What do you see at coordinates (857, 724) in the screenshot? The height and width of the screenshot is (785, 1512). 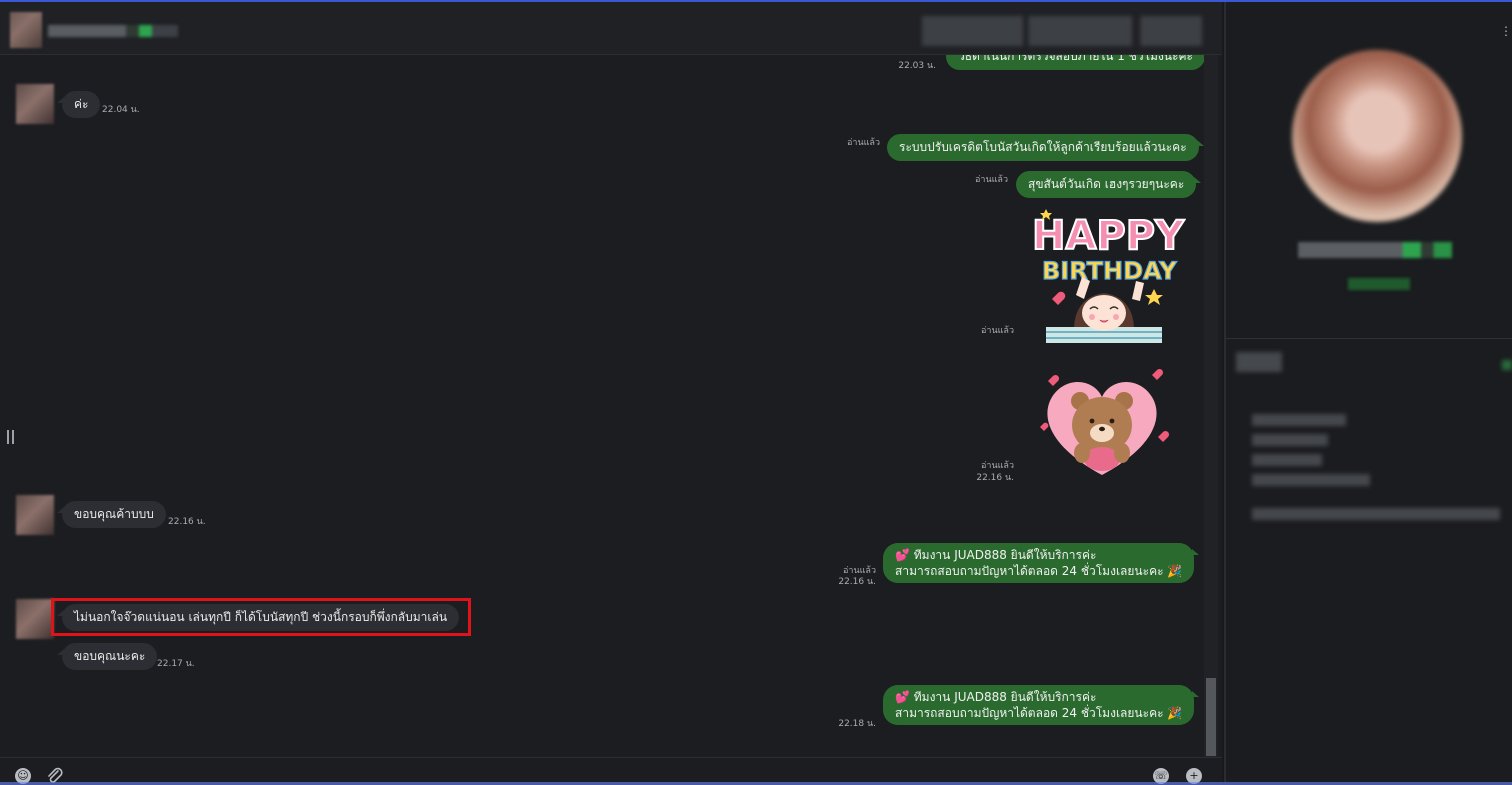 I see `message-time: 22.18 น.` at bounding box center [857, 724].